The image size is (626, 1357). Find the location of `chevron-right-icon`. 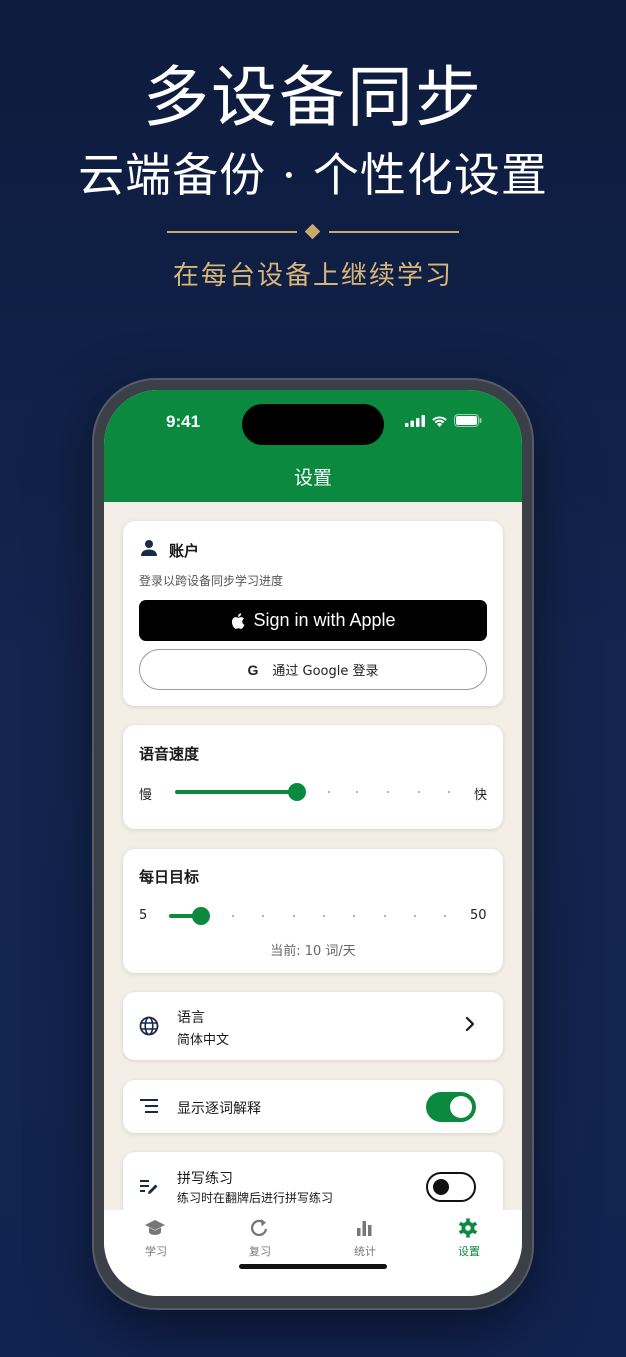

chevron-right-icon is located at coordinates (470, 1024).